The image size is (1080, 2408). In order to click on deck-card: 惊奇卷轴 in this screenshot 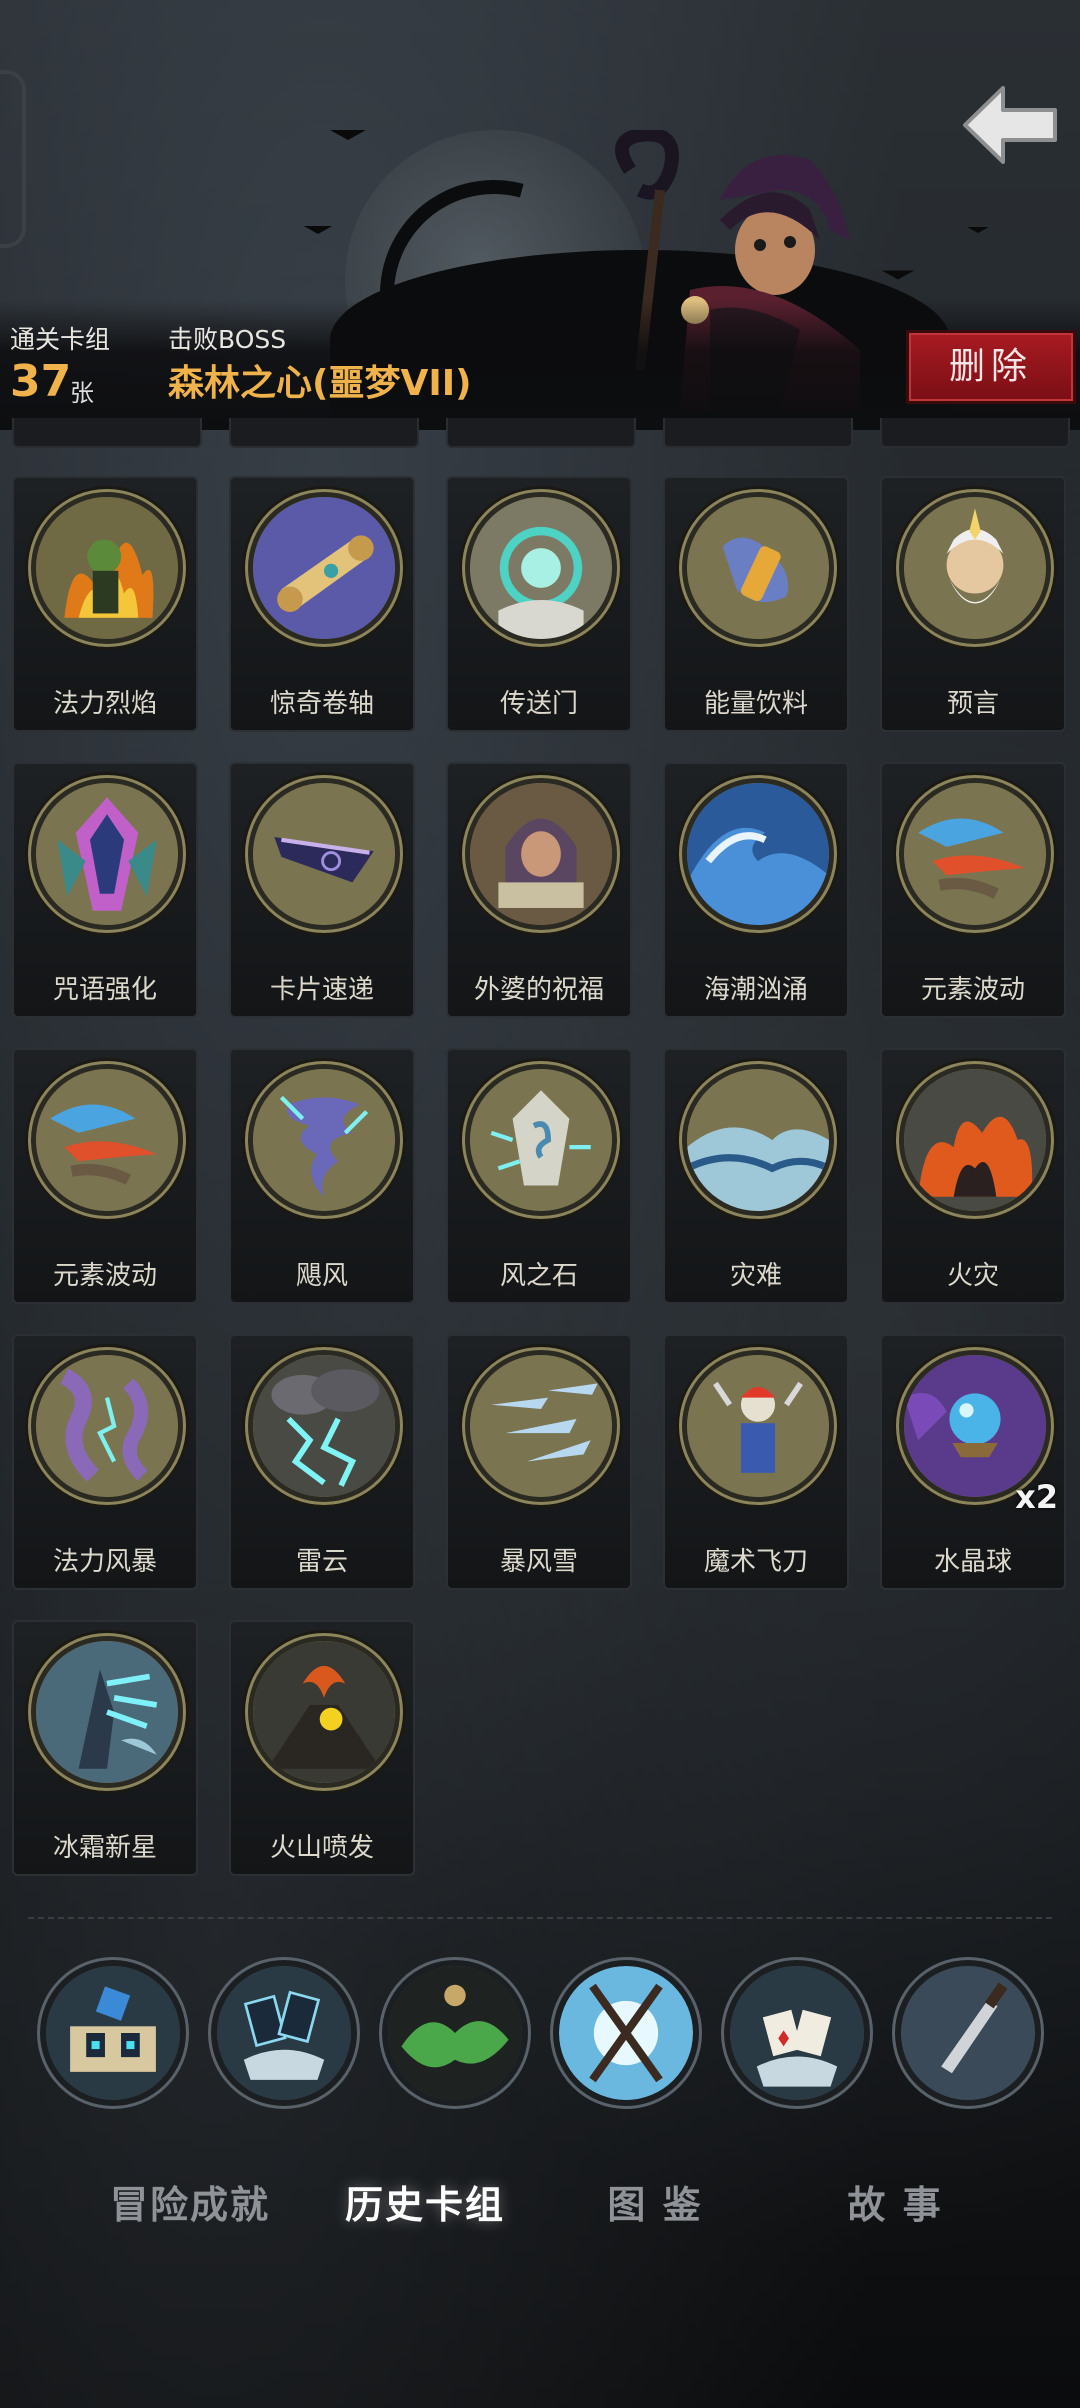, I will do `click(322, 604)`.